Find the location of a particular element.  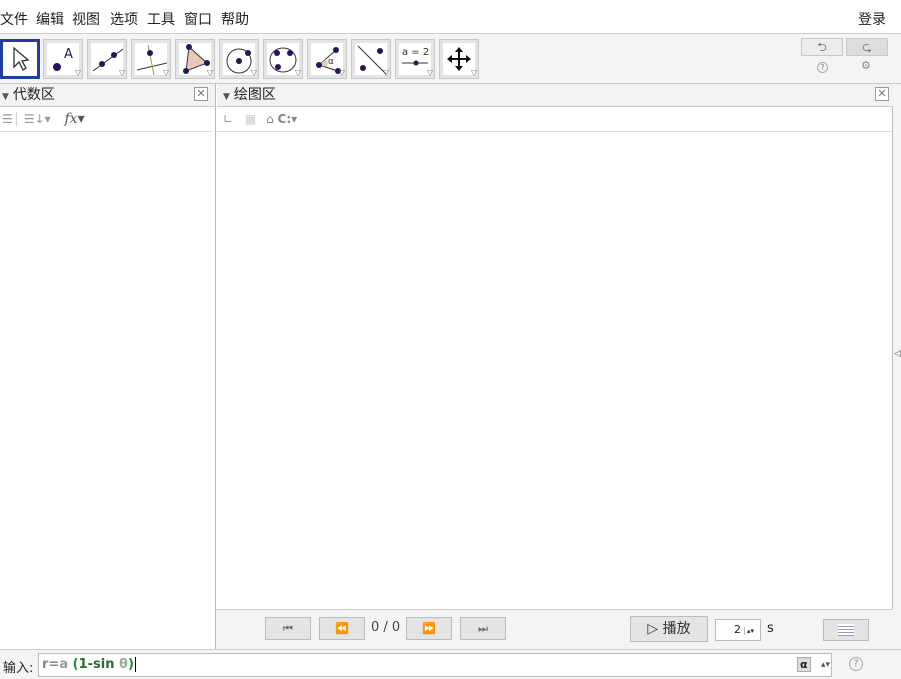

graphics-header: ▼ 绘图区 ✕ is located at coordinates (555, 95).